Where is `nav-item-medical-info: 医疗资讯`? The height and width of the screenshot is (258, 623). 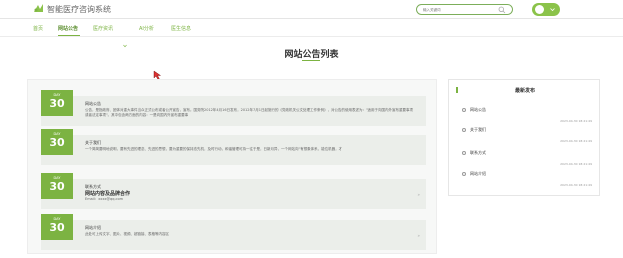
nav-item-medical-info: 医疗资讯 is located at coordinates (103, 28).